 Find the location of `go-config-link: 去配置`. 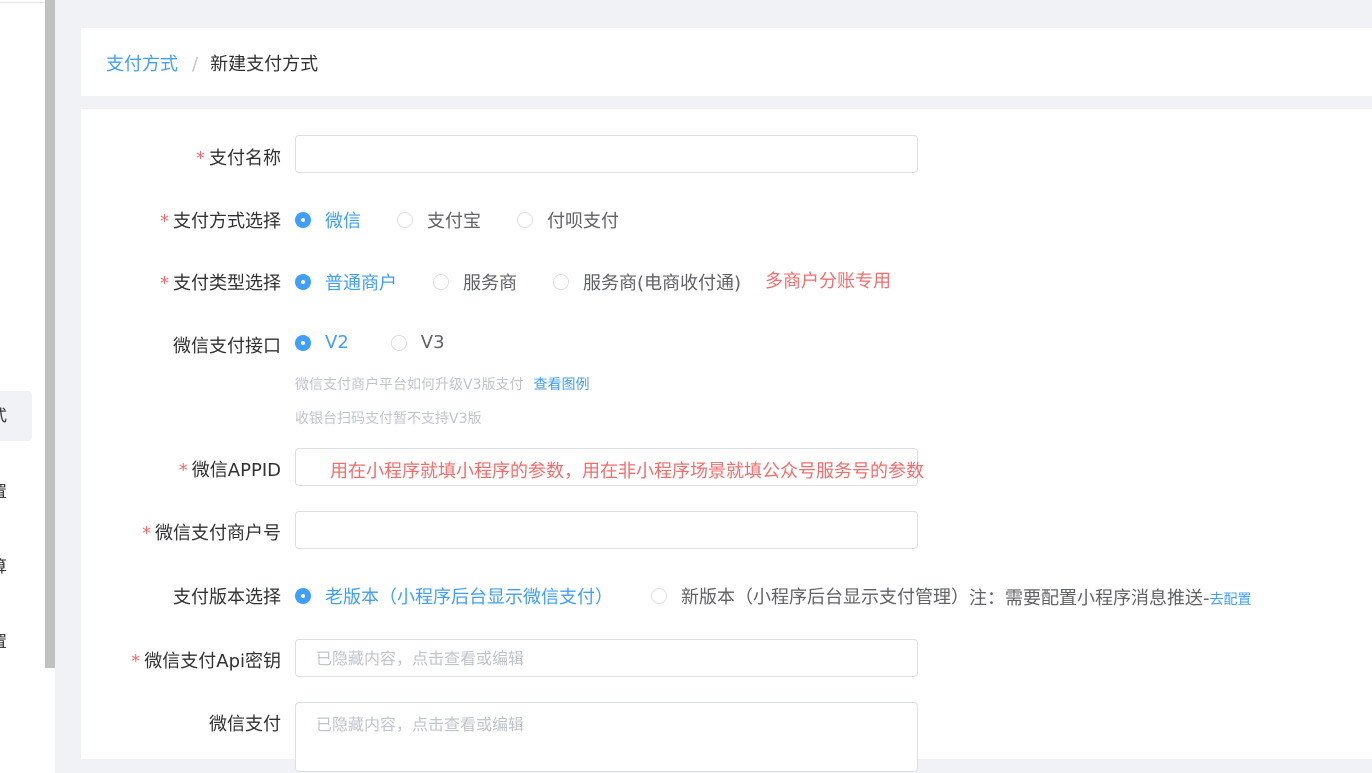

go-config-link: 去配置 is located at coordinates (1231, 600).